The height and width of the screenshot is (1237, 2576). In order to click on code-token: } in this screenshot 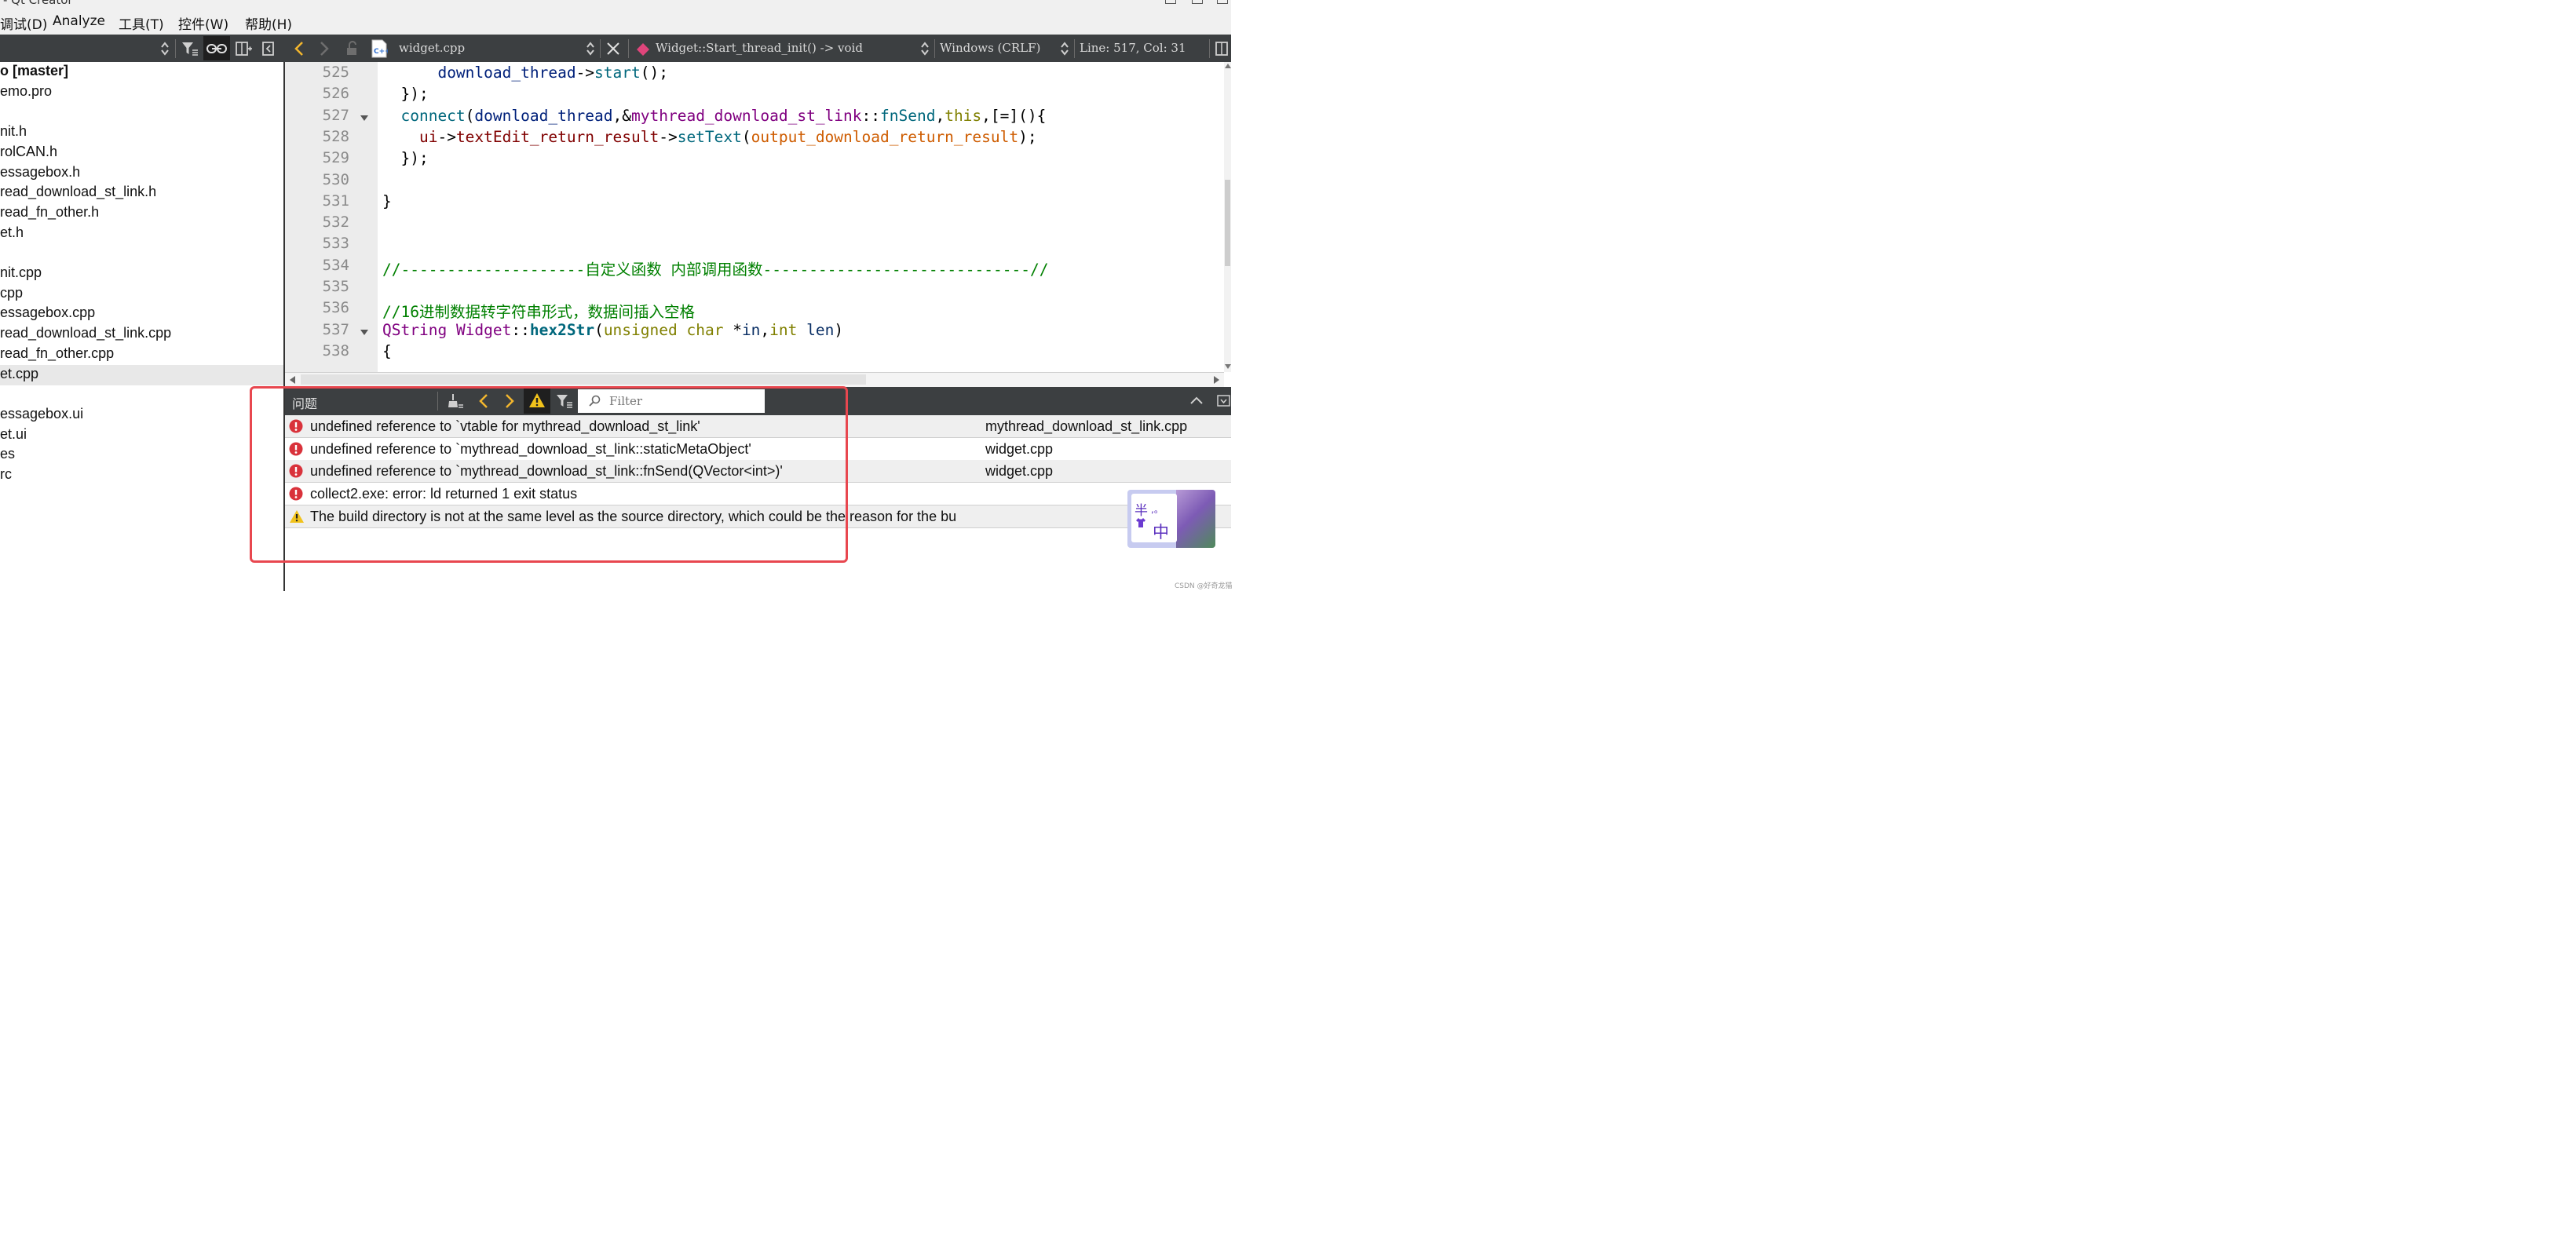, I will do `click(387, 201)`.